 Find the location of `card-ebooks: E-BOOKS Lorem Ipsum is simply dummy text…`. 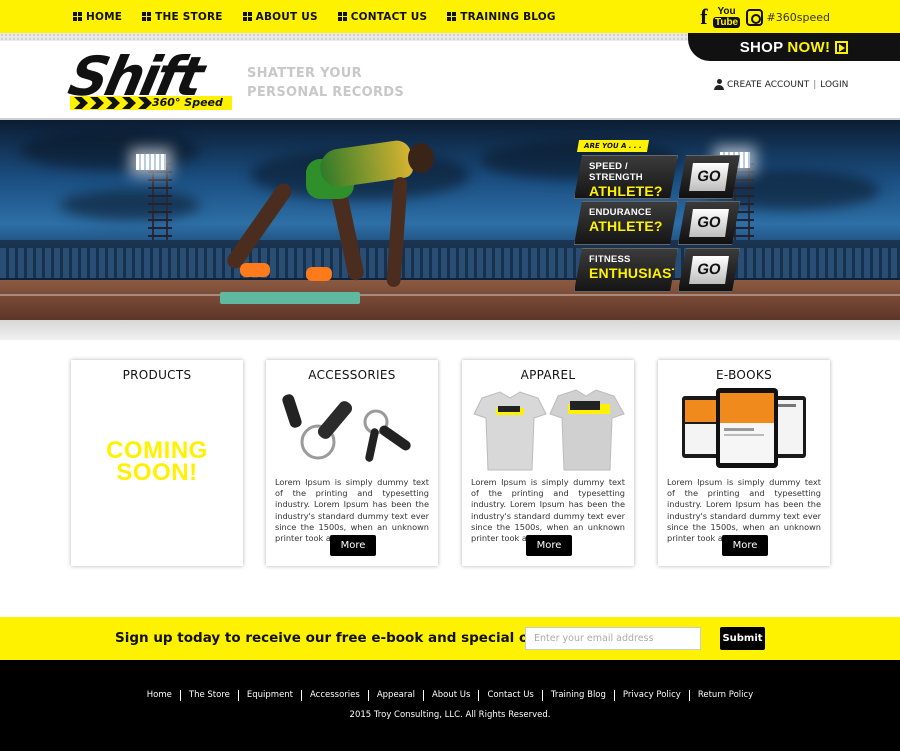

card-ebooks: E-BOOKS Lorem Ipsum is simply dummy text… is located at coordinates (744, 463).